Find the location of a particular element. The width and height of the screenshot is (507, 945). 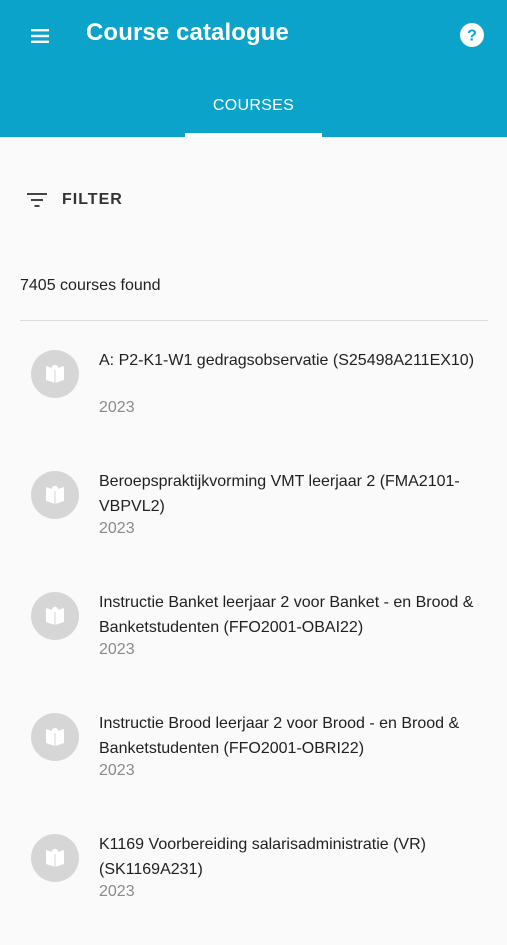

filter-button: FILTER is located at coordinates (71, 200).